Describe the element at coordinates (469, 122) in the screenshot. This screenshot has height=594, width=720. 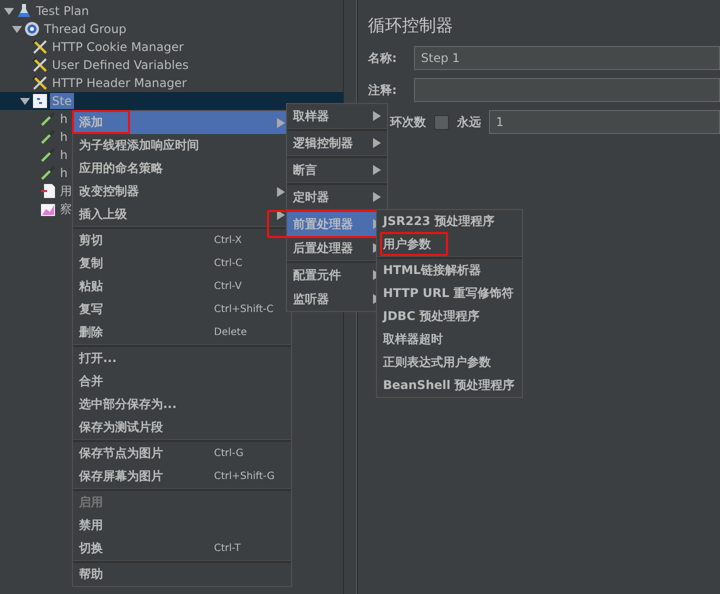
I see `checkbox-label: 永远` at that location.